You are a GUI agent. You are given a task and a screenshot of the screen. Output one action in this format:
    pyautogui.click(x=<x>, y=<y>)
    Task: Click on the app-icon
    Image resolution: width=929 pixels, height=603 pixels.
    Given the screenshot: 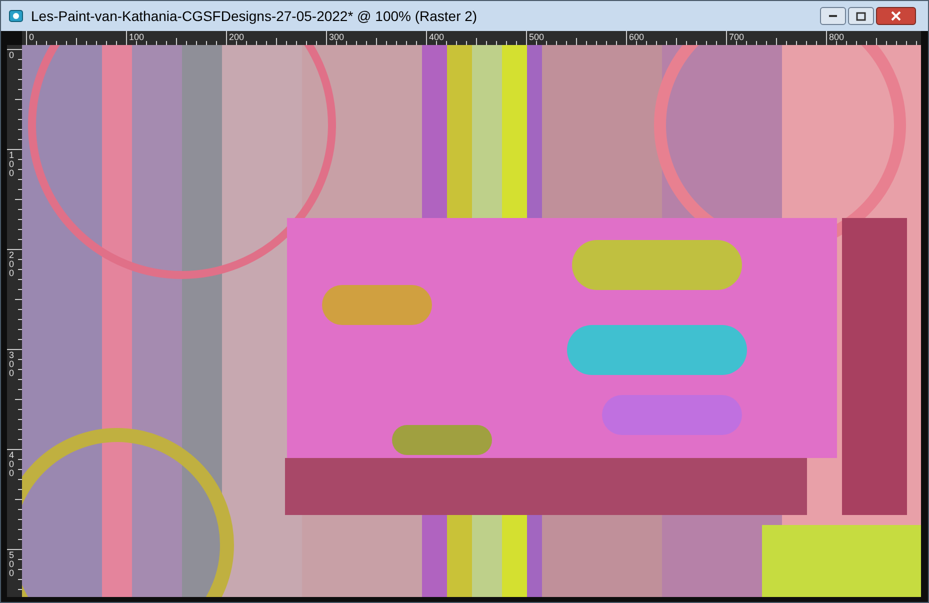 What is the action you would take?
    pyautogui.click(x=16, y=16)
    